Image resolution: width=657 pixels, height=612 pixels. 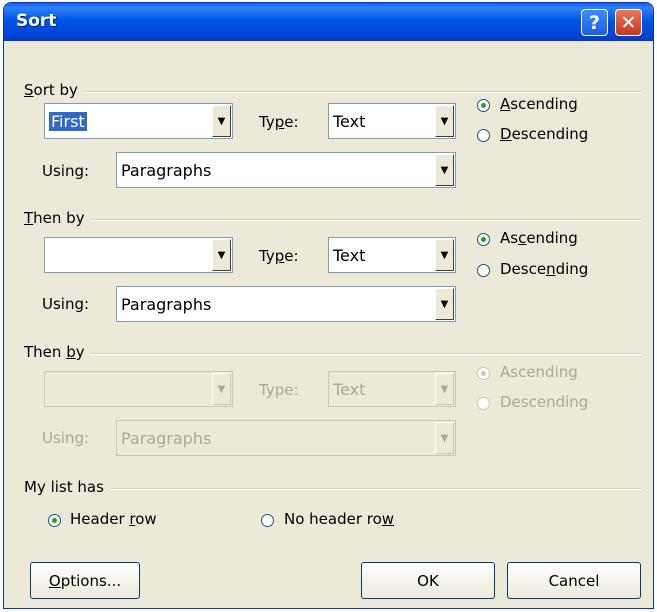 I want to click on dialog-title: Sort, so click(x=36, y=21).